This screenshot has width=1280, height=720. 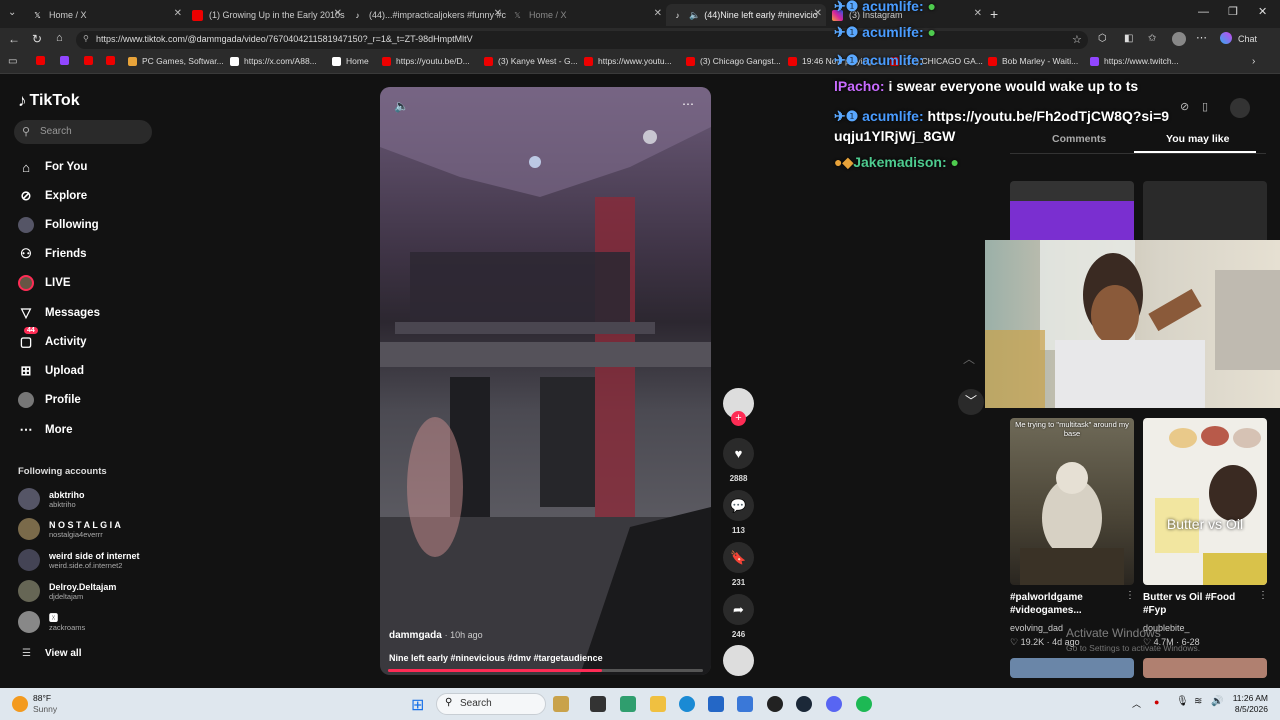 What do you see at coordinates (59, 38) in the screenshot?
I see `home-icon: ⌂` at bounding box center [59, 38].